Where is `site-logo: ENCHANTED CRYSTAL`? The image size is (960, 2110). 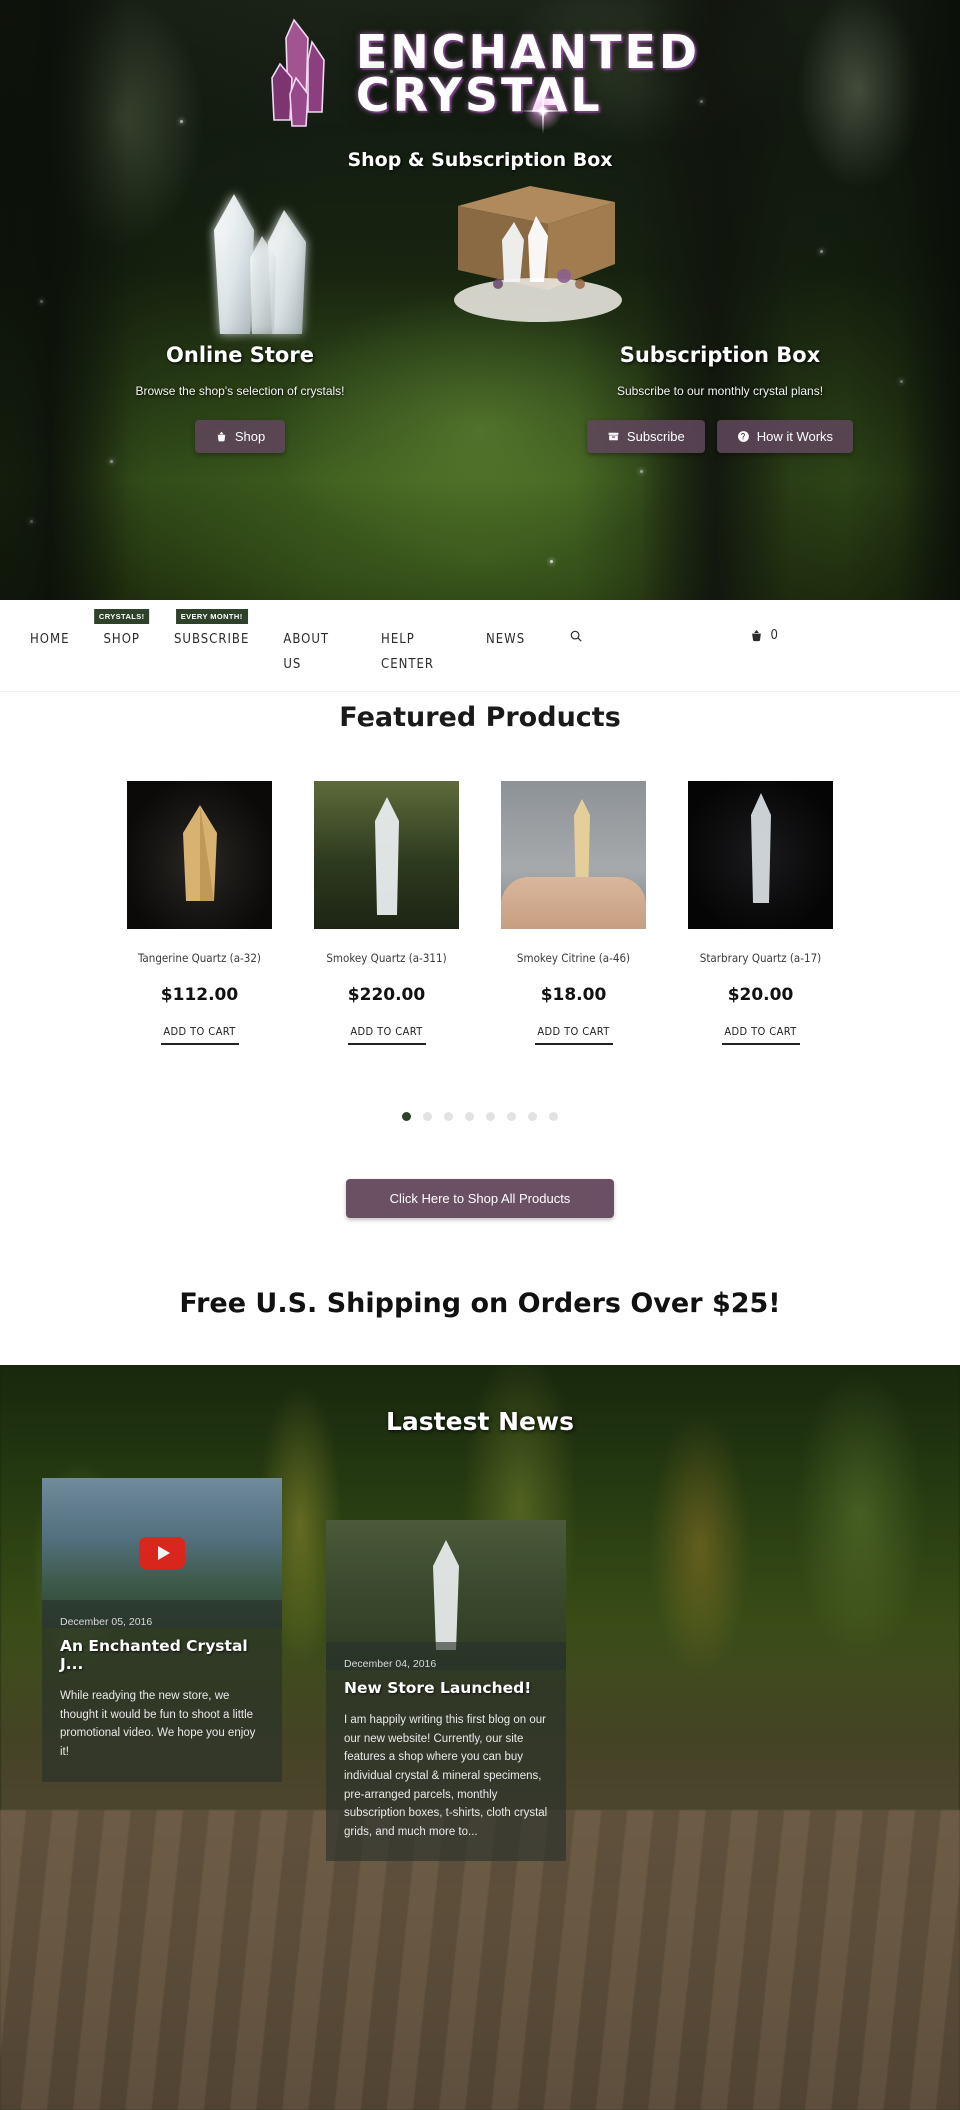
site-logo: ENCHANTED CRYSTAL is located at coordinates (480, 75).